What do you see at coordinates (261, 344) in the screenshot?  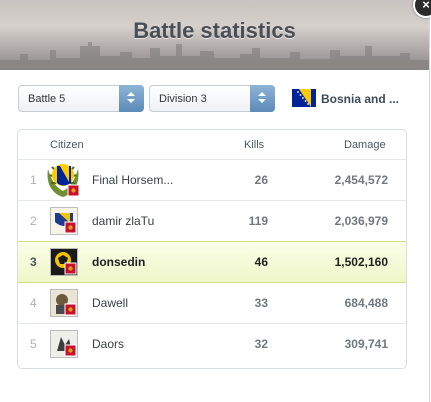 I see `kills-value: 32` at bounding box center [261, 344].